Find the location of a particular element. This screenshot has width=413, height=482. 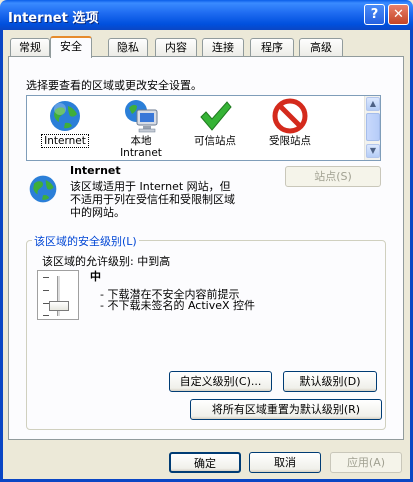

tab-security: 安全 is located at coordinates (71, 47).